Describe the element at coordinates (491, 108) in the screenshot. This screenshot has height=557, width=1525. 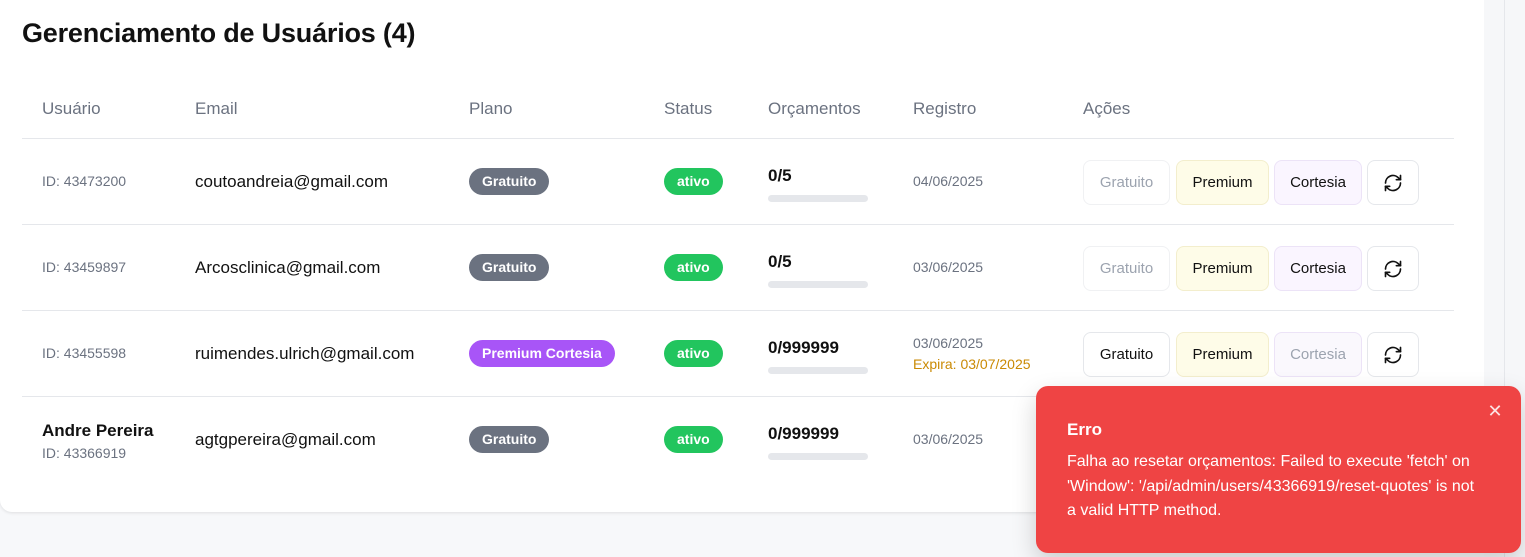
I see `header-plan: Plano` at that location.